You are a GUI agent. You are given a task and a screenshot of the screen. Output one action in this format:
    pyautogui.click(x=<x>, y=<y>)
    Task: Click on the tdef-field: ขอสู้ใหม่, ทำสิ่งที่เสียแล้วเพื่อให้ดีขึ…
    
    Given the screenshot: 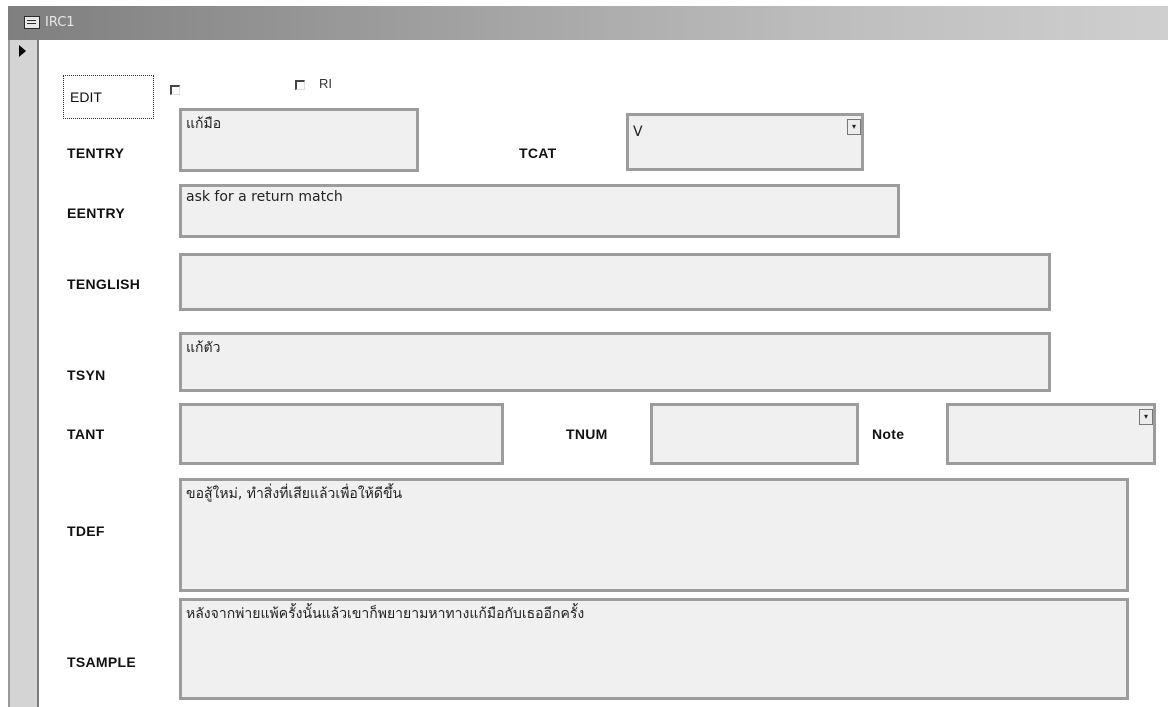 What is the action you would take?
    pyautogui.click(x=654, y=535)
    